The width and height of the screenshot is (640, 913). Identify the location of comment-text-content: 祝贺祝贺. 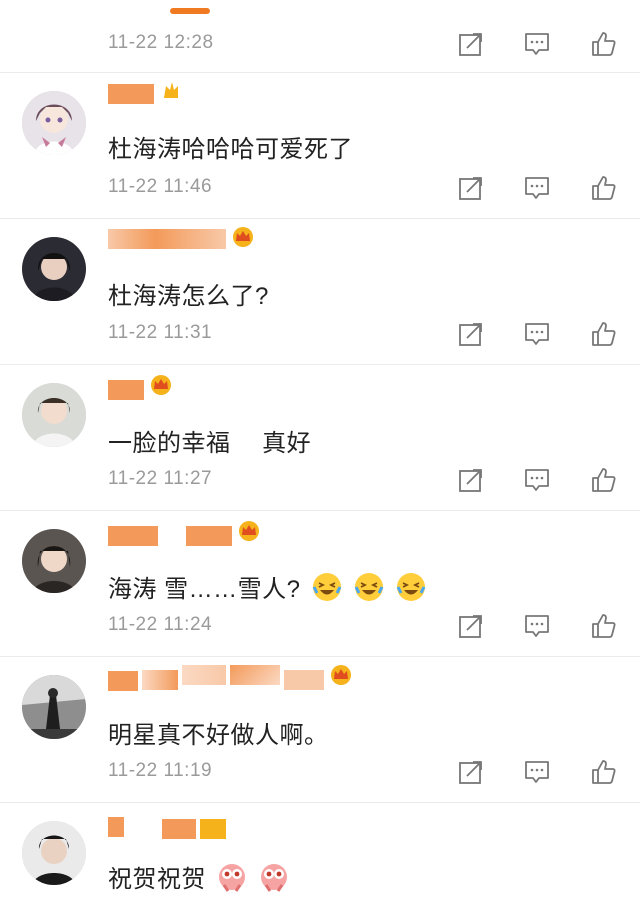
(157, 879).